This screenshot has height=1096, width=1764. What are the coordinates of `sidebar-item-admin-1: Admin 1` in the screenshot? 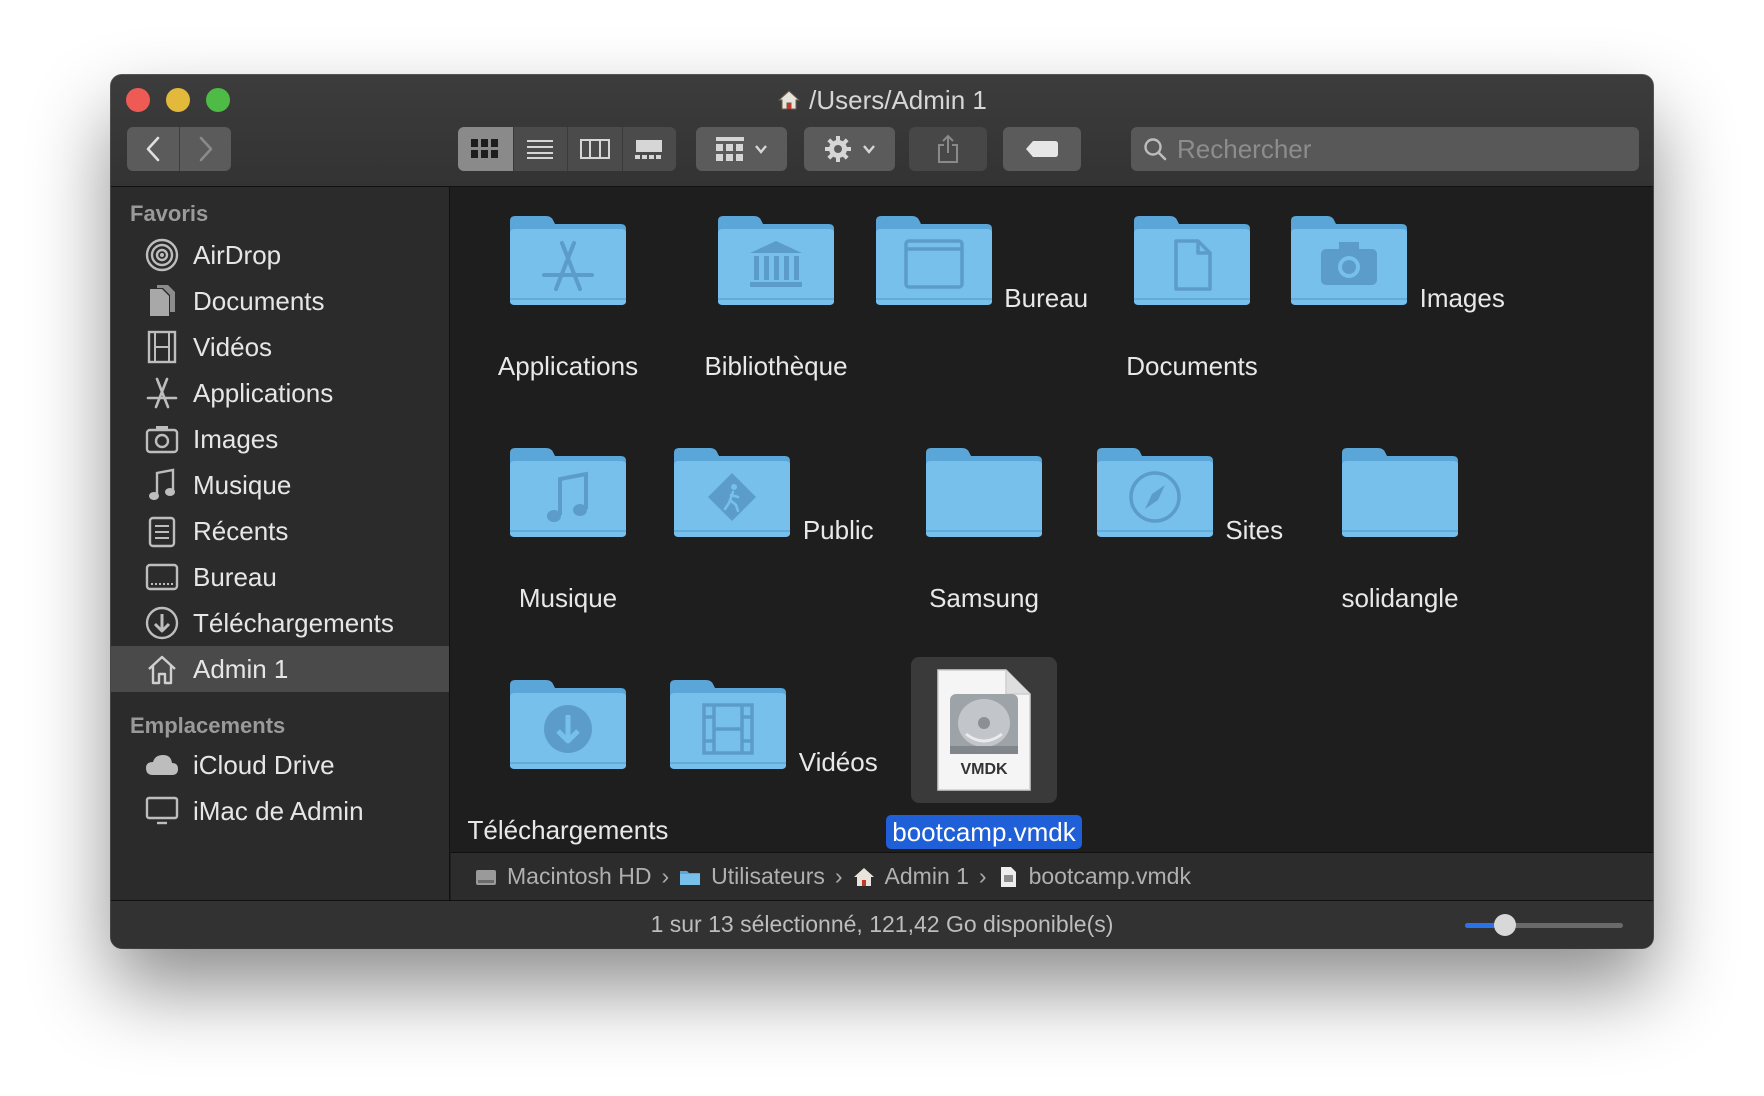 It's located at (280, 669).